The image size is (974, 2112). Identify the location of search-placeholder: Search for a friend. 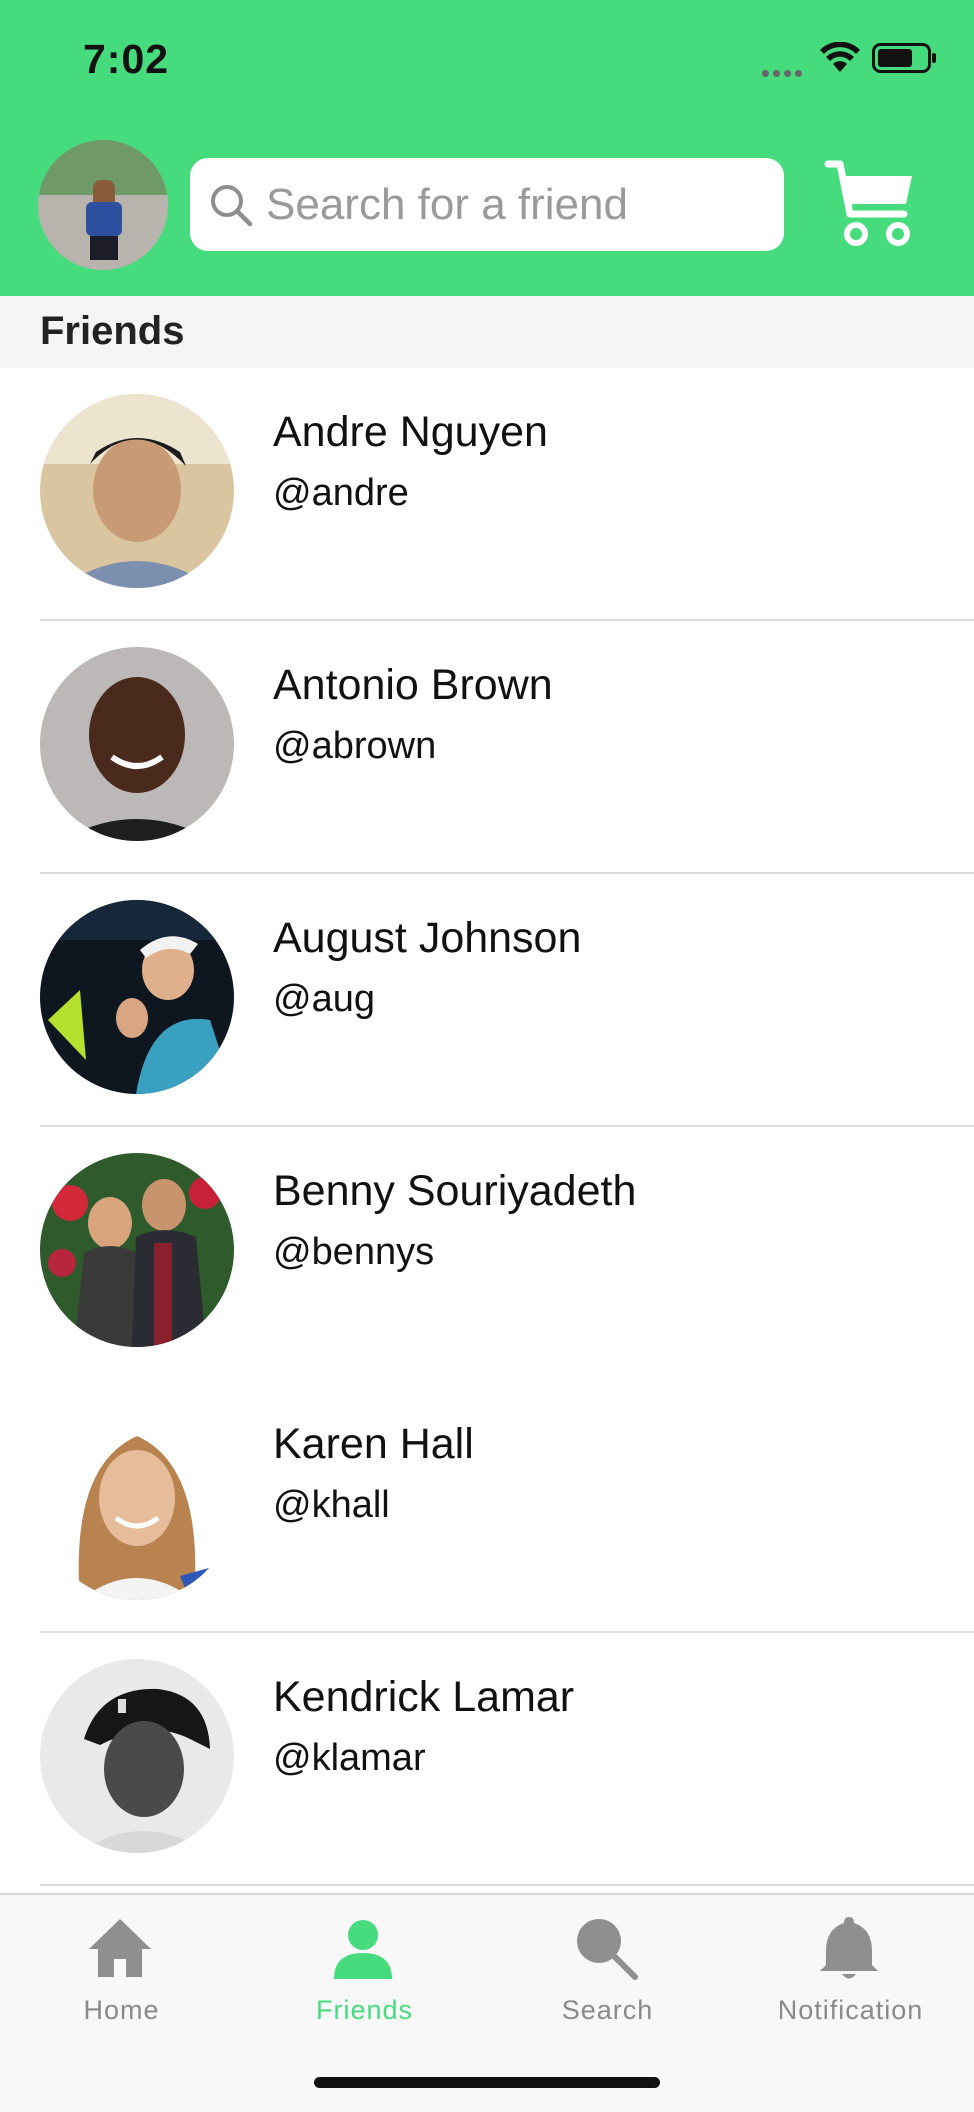
(447, 204).